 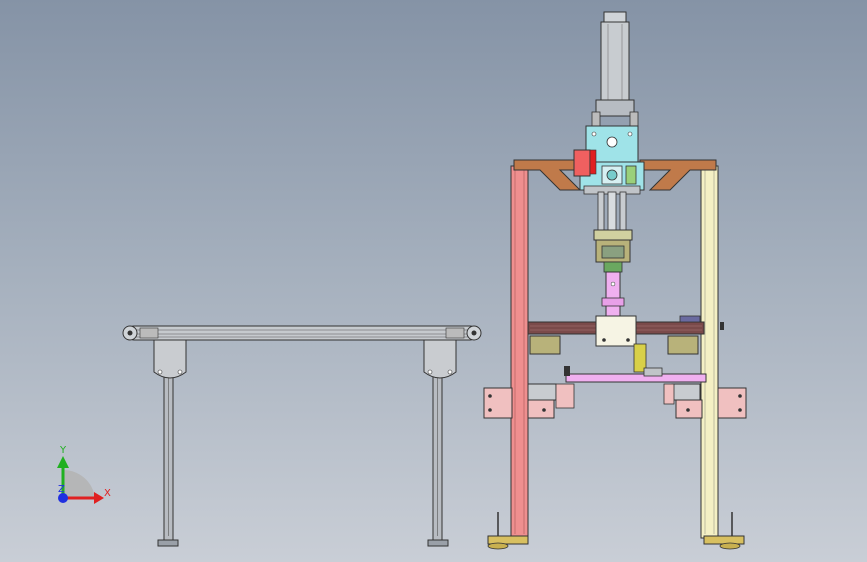 I want to click on pink-arm, so click(x=613, y=294).